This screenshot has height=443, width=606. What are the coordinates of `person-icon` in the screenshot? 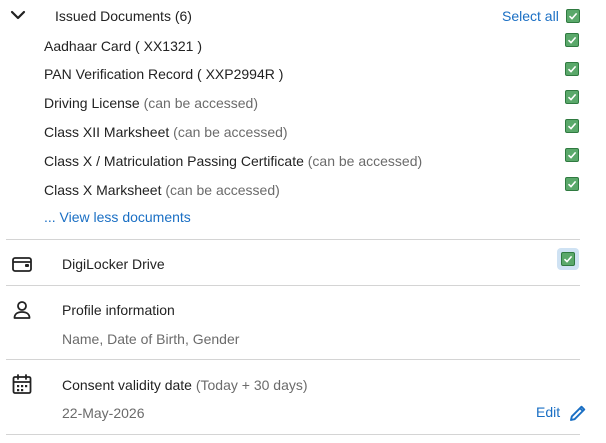 It's located at (22, 310).